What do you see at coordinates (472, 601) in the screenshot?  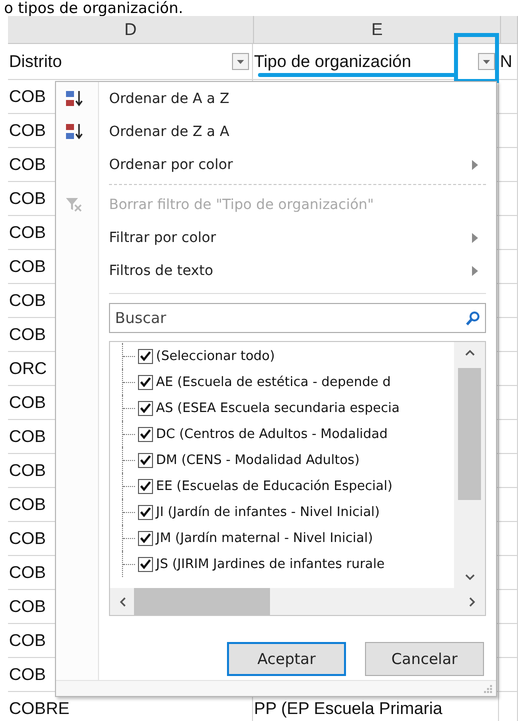 I see `scroll-right-icon` at bounding box center [472, 601].